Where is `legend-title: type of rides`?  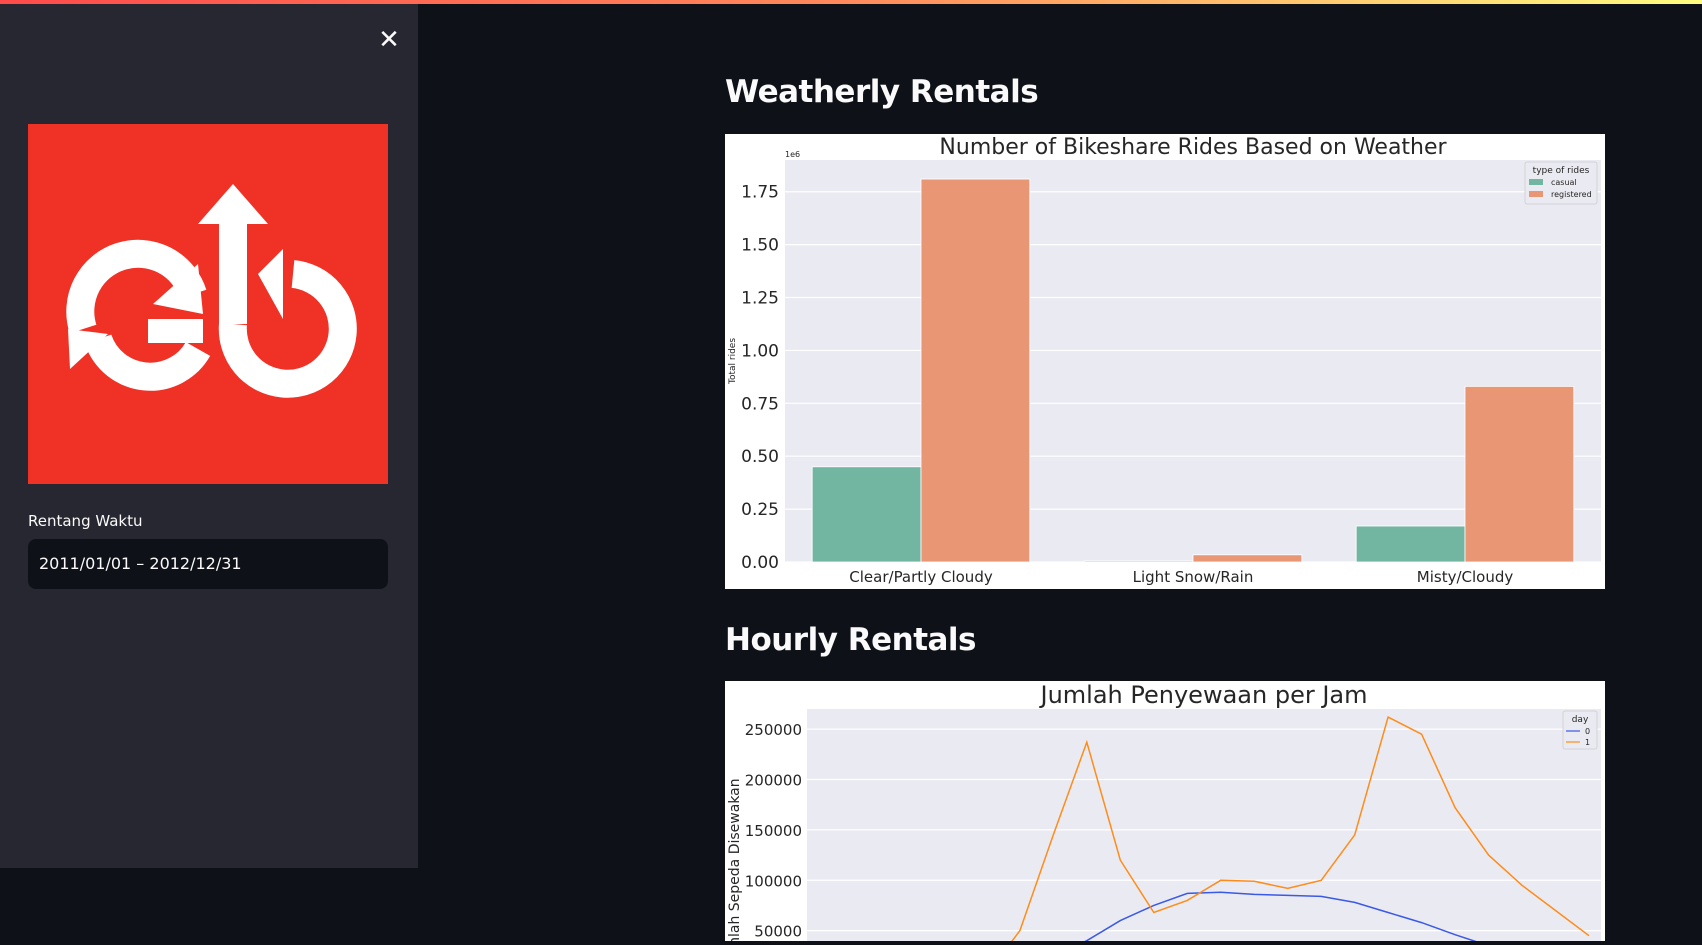
legend-title: type of rides is located at coordinates (1561, 171).